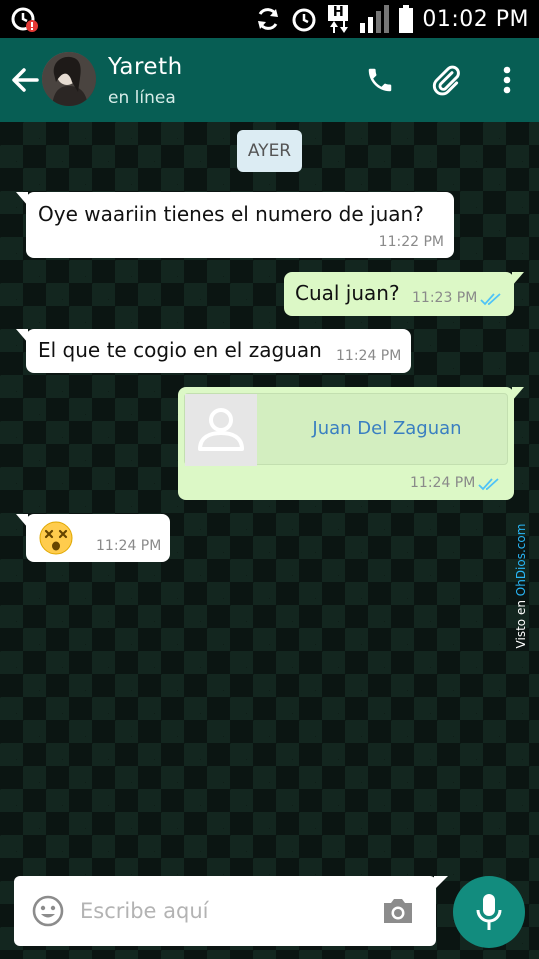  I want to click on alarm-notification-icon, so click(24, 19).